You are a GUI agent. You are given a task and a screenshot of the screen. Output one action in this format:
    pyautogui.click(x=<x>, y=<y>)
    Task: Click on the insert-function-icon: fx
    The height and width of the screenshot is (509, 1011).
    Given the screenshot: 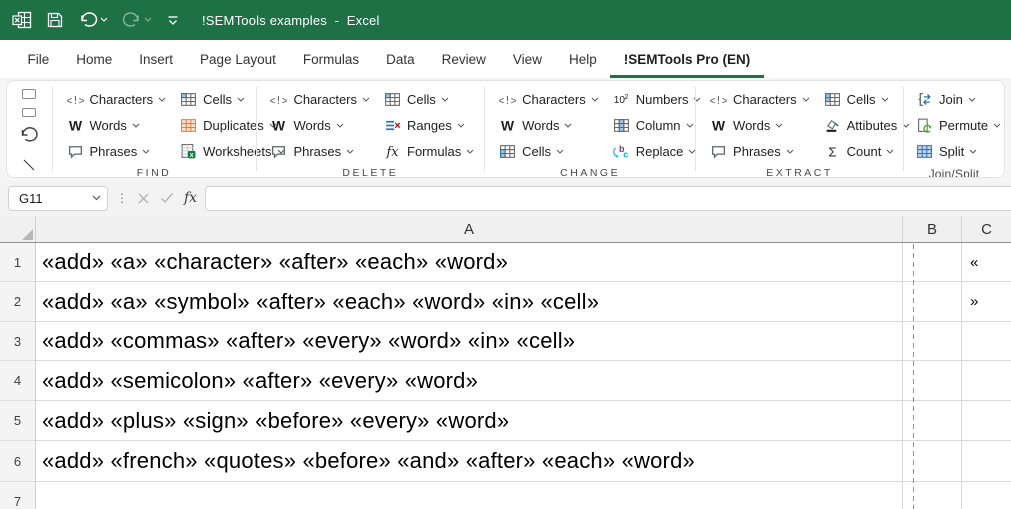 What is the action you would take?
    pyautogui.click(x=190, y=198)
    